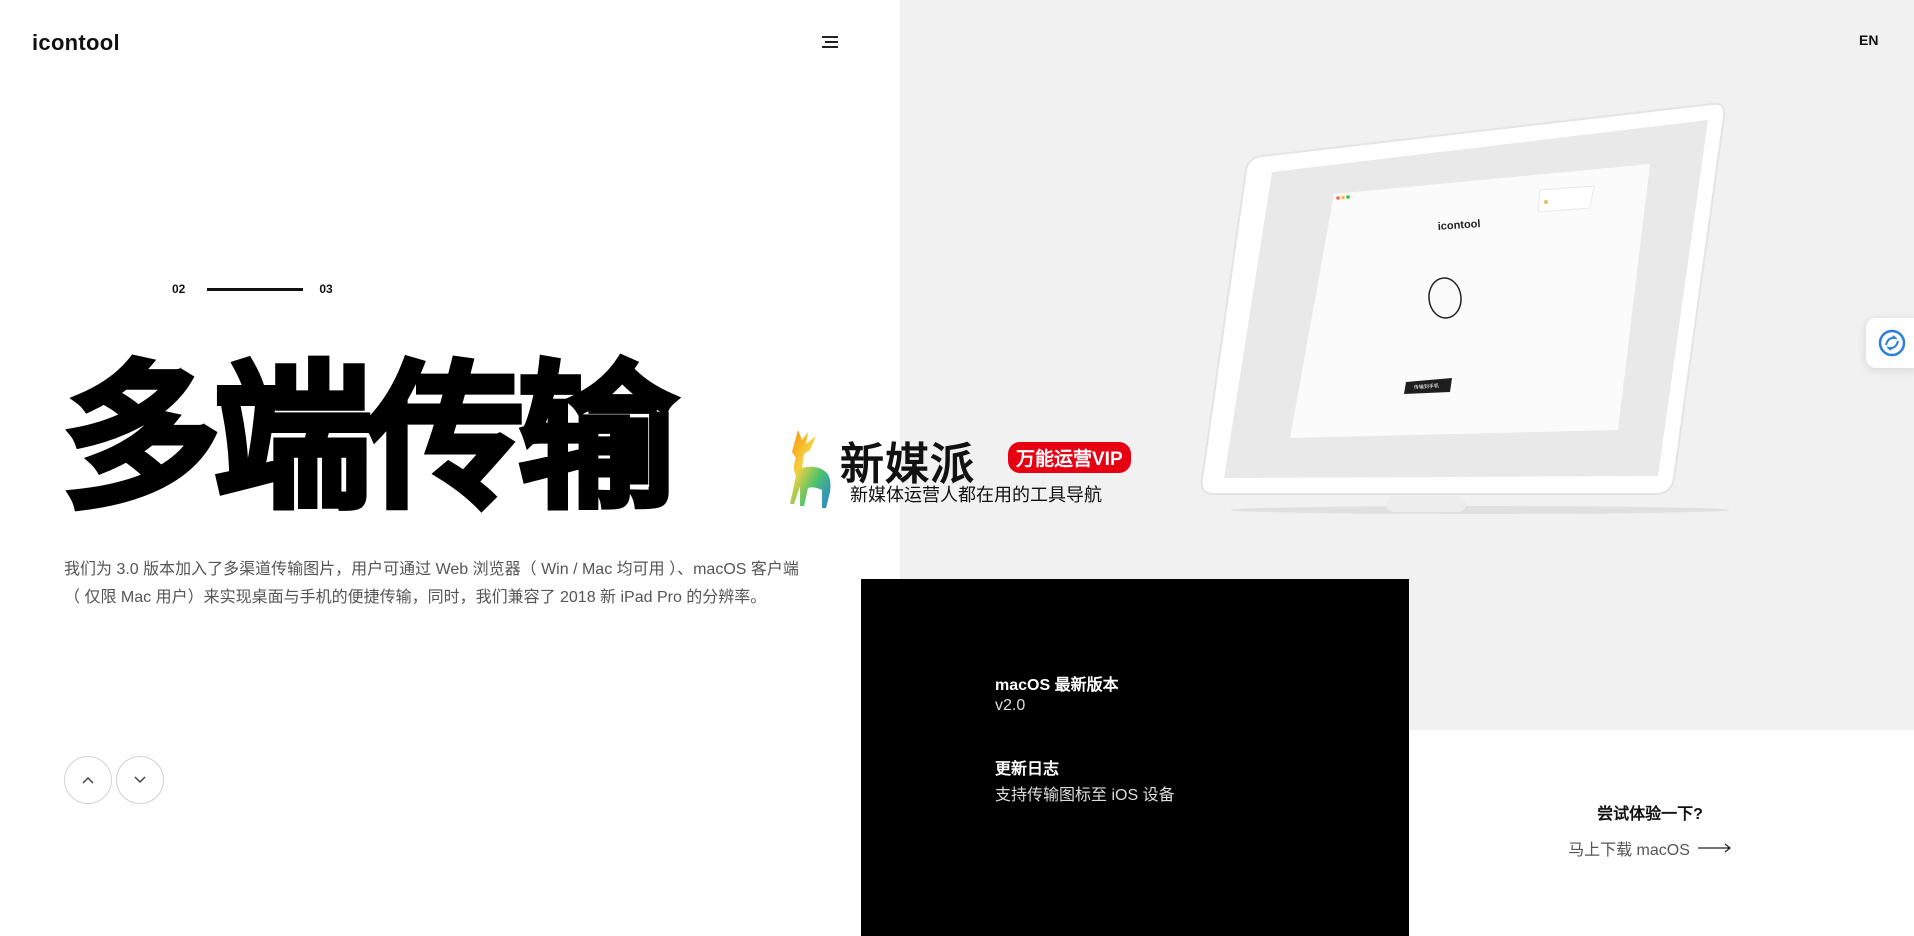  Describe the element at coordinates (1085, 795) in the screenshot. I see `changelog-value: 支持传输图标至 iOS 设备` at that location.